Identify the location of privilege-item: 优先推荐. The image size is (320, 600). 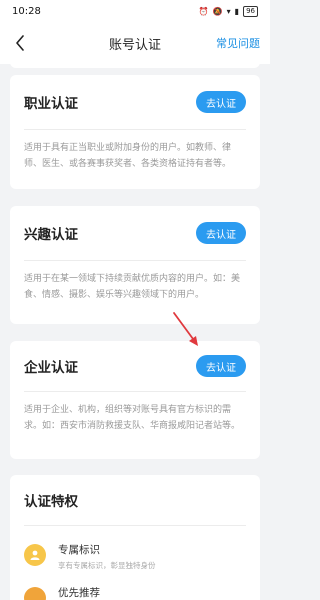
(135, 592).